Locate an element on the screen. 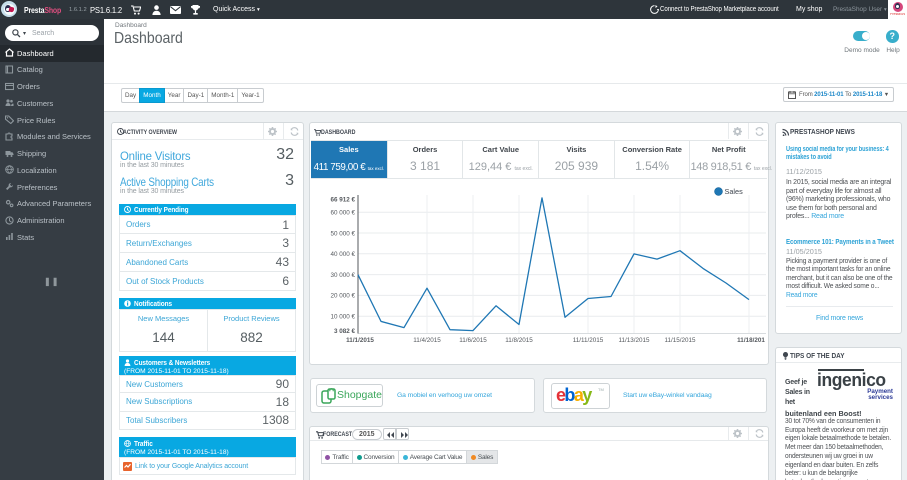  svg-text: 10 000 € is located at coordinates (342, 317).